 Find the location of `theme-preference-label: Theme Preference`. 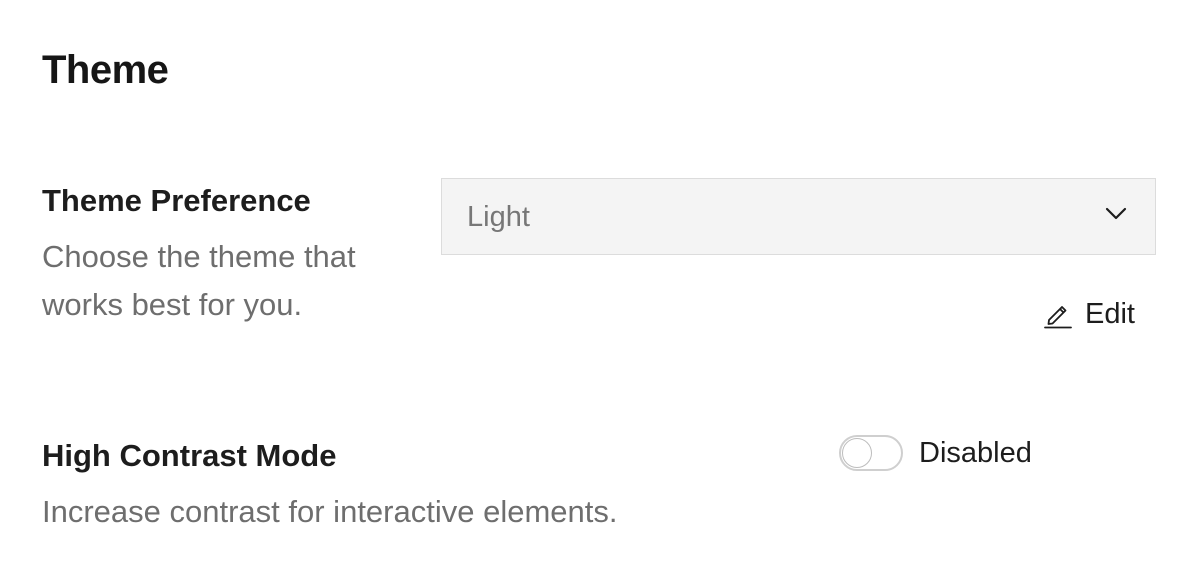

theme-preference-label: Theme Preference is located at coordinates (176, 200).